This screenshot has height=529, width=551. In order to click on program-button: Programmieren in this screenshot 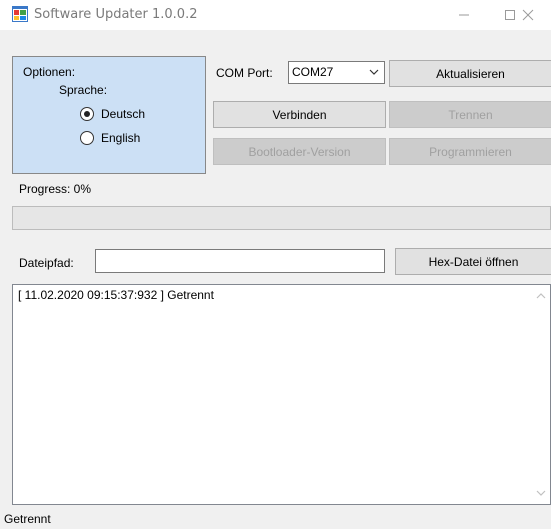, I will do `click(470, 151)`.